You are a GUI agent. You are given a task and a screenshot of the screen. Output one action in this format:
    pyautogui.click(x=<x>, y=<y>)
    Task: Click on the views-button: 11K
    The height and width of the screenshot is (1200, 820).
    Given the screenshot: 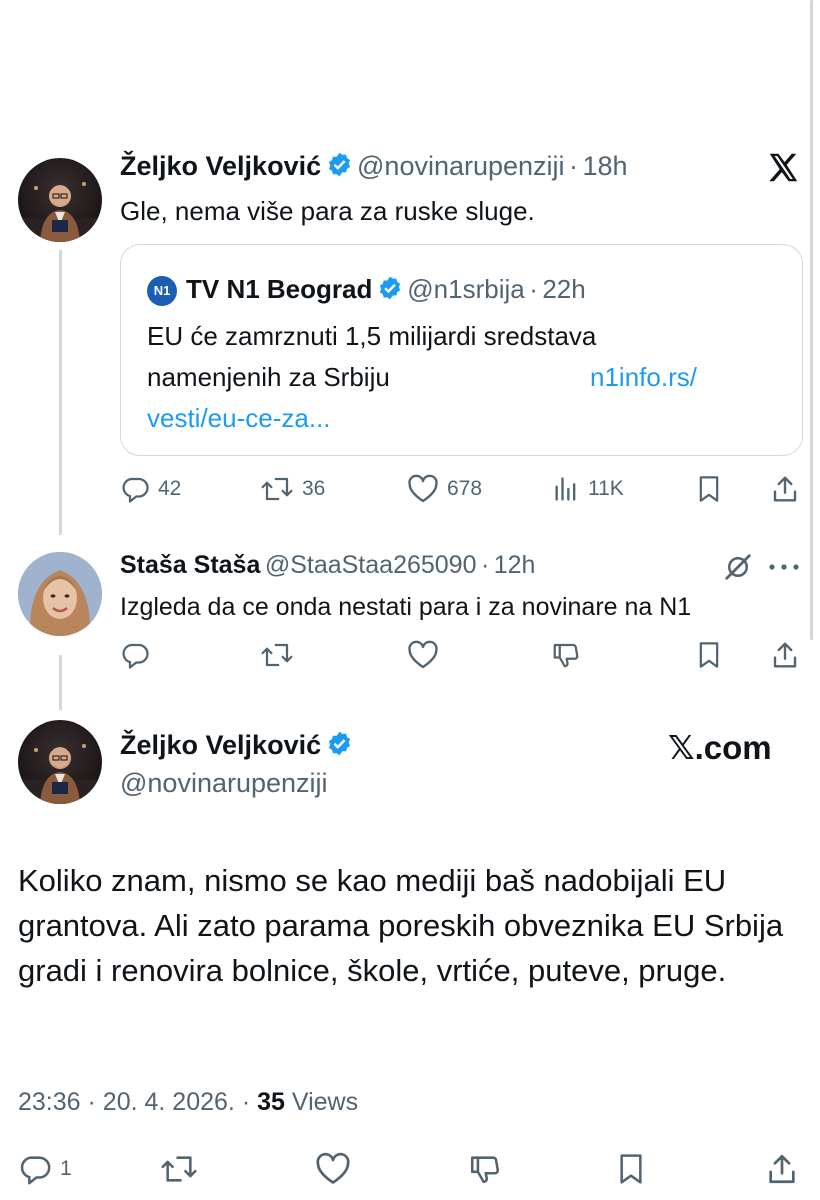 What is the action you would take?
    pyautogui.click(x=588, y=489)
    